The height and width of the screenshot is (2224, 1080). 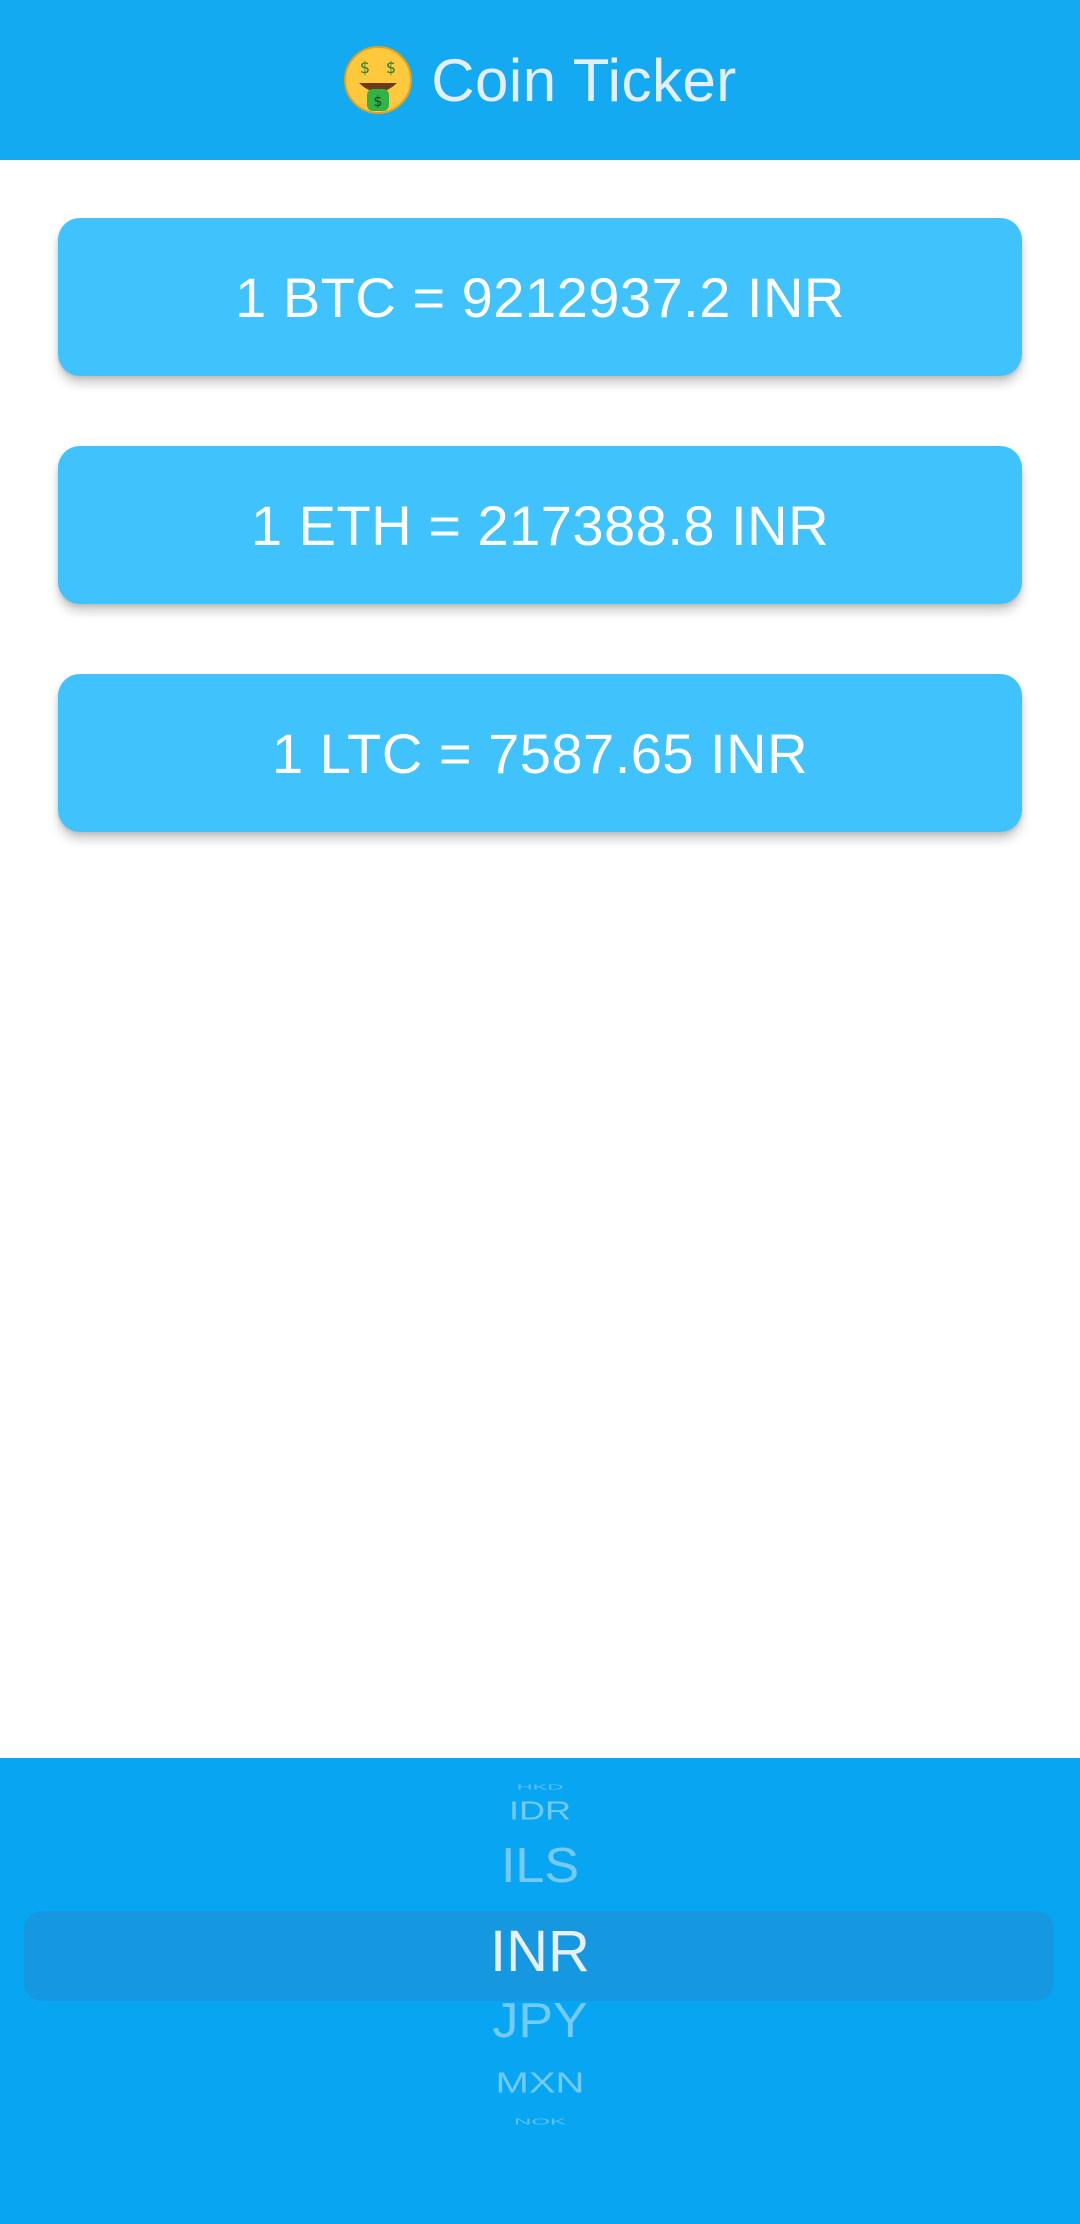 What do you see at coordinates (540, 2122) in the screenshot?
I see `picker-item-nok: NOK` at bounding box center [540, 2122].